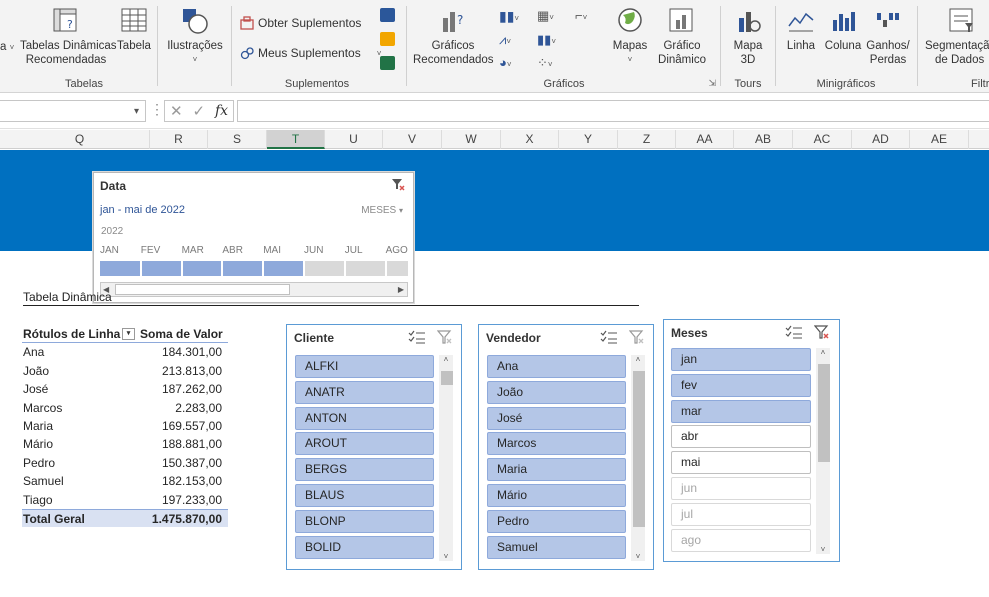  I want to click on column-header-ad: AD, so click(881, 139).